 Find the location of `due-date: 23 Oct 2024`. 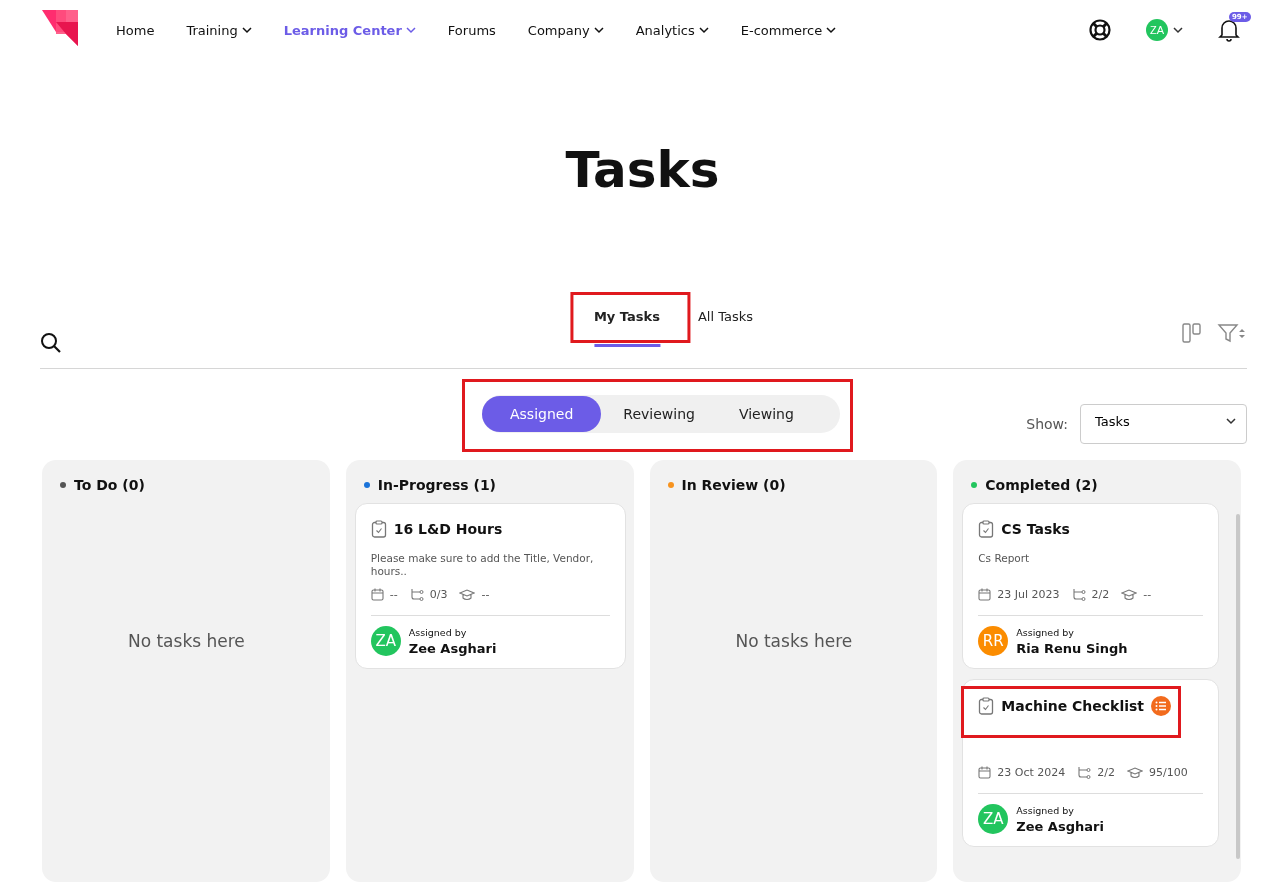

due-date: 23 Oct 2024 is located at coordinates (1031, 772).